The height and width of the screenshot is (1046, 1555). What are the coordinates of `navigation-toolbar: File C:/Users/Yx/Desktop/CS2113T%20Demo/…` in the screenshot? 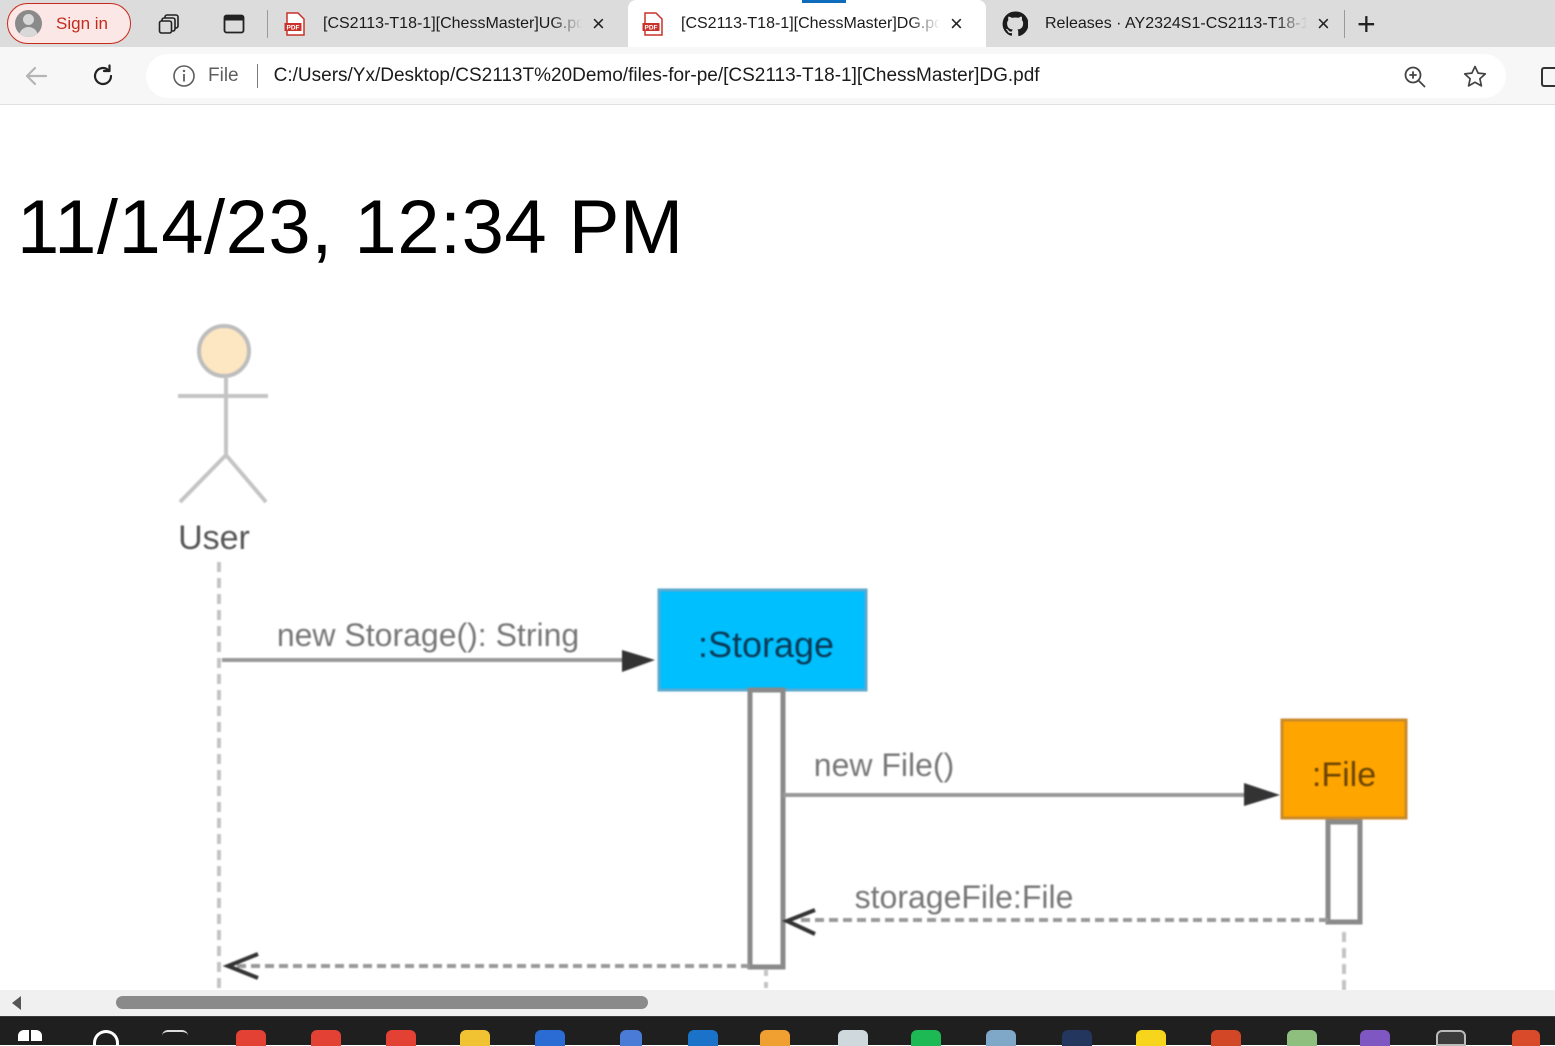 It's located at (777, 76).